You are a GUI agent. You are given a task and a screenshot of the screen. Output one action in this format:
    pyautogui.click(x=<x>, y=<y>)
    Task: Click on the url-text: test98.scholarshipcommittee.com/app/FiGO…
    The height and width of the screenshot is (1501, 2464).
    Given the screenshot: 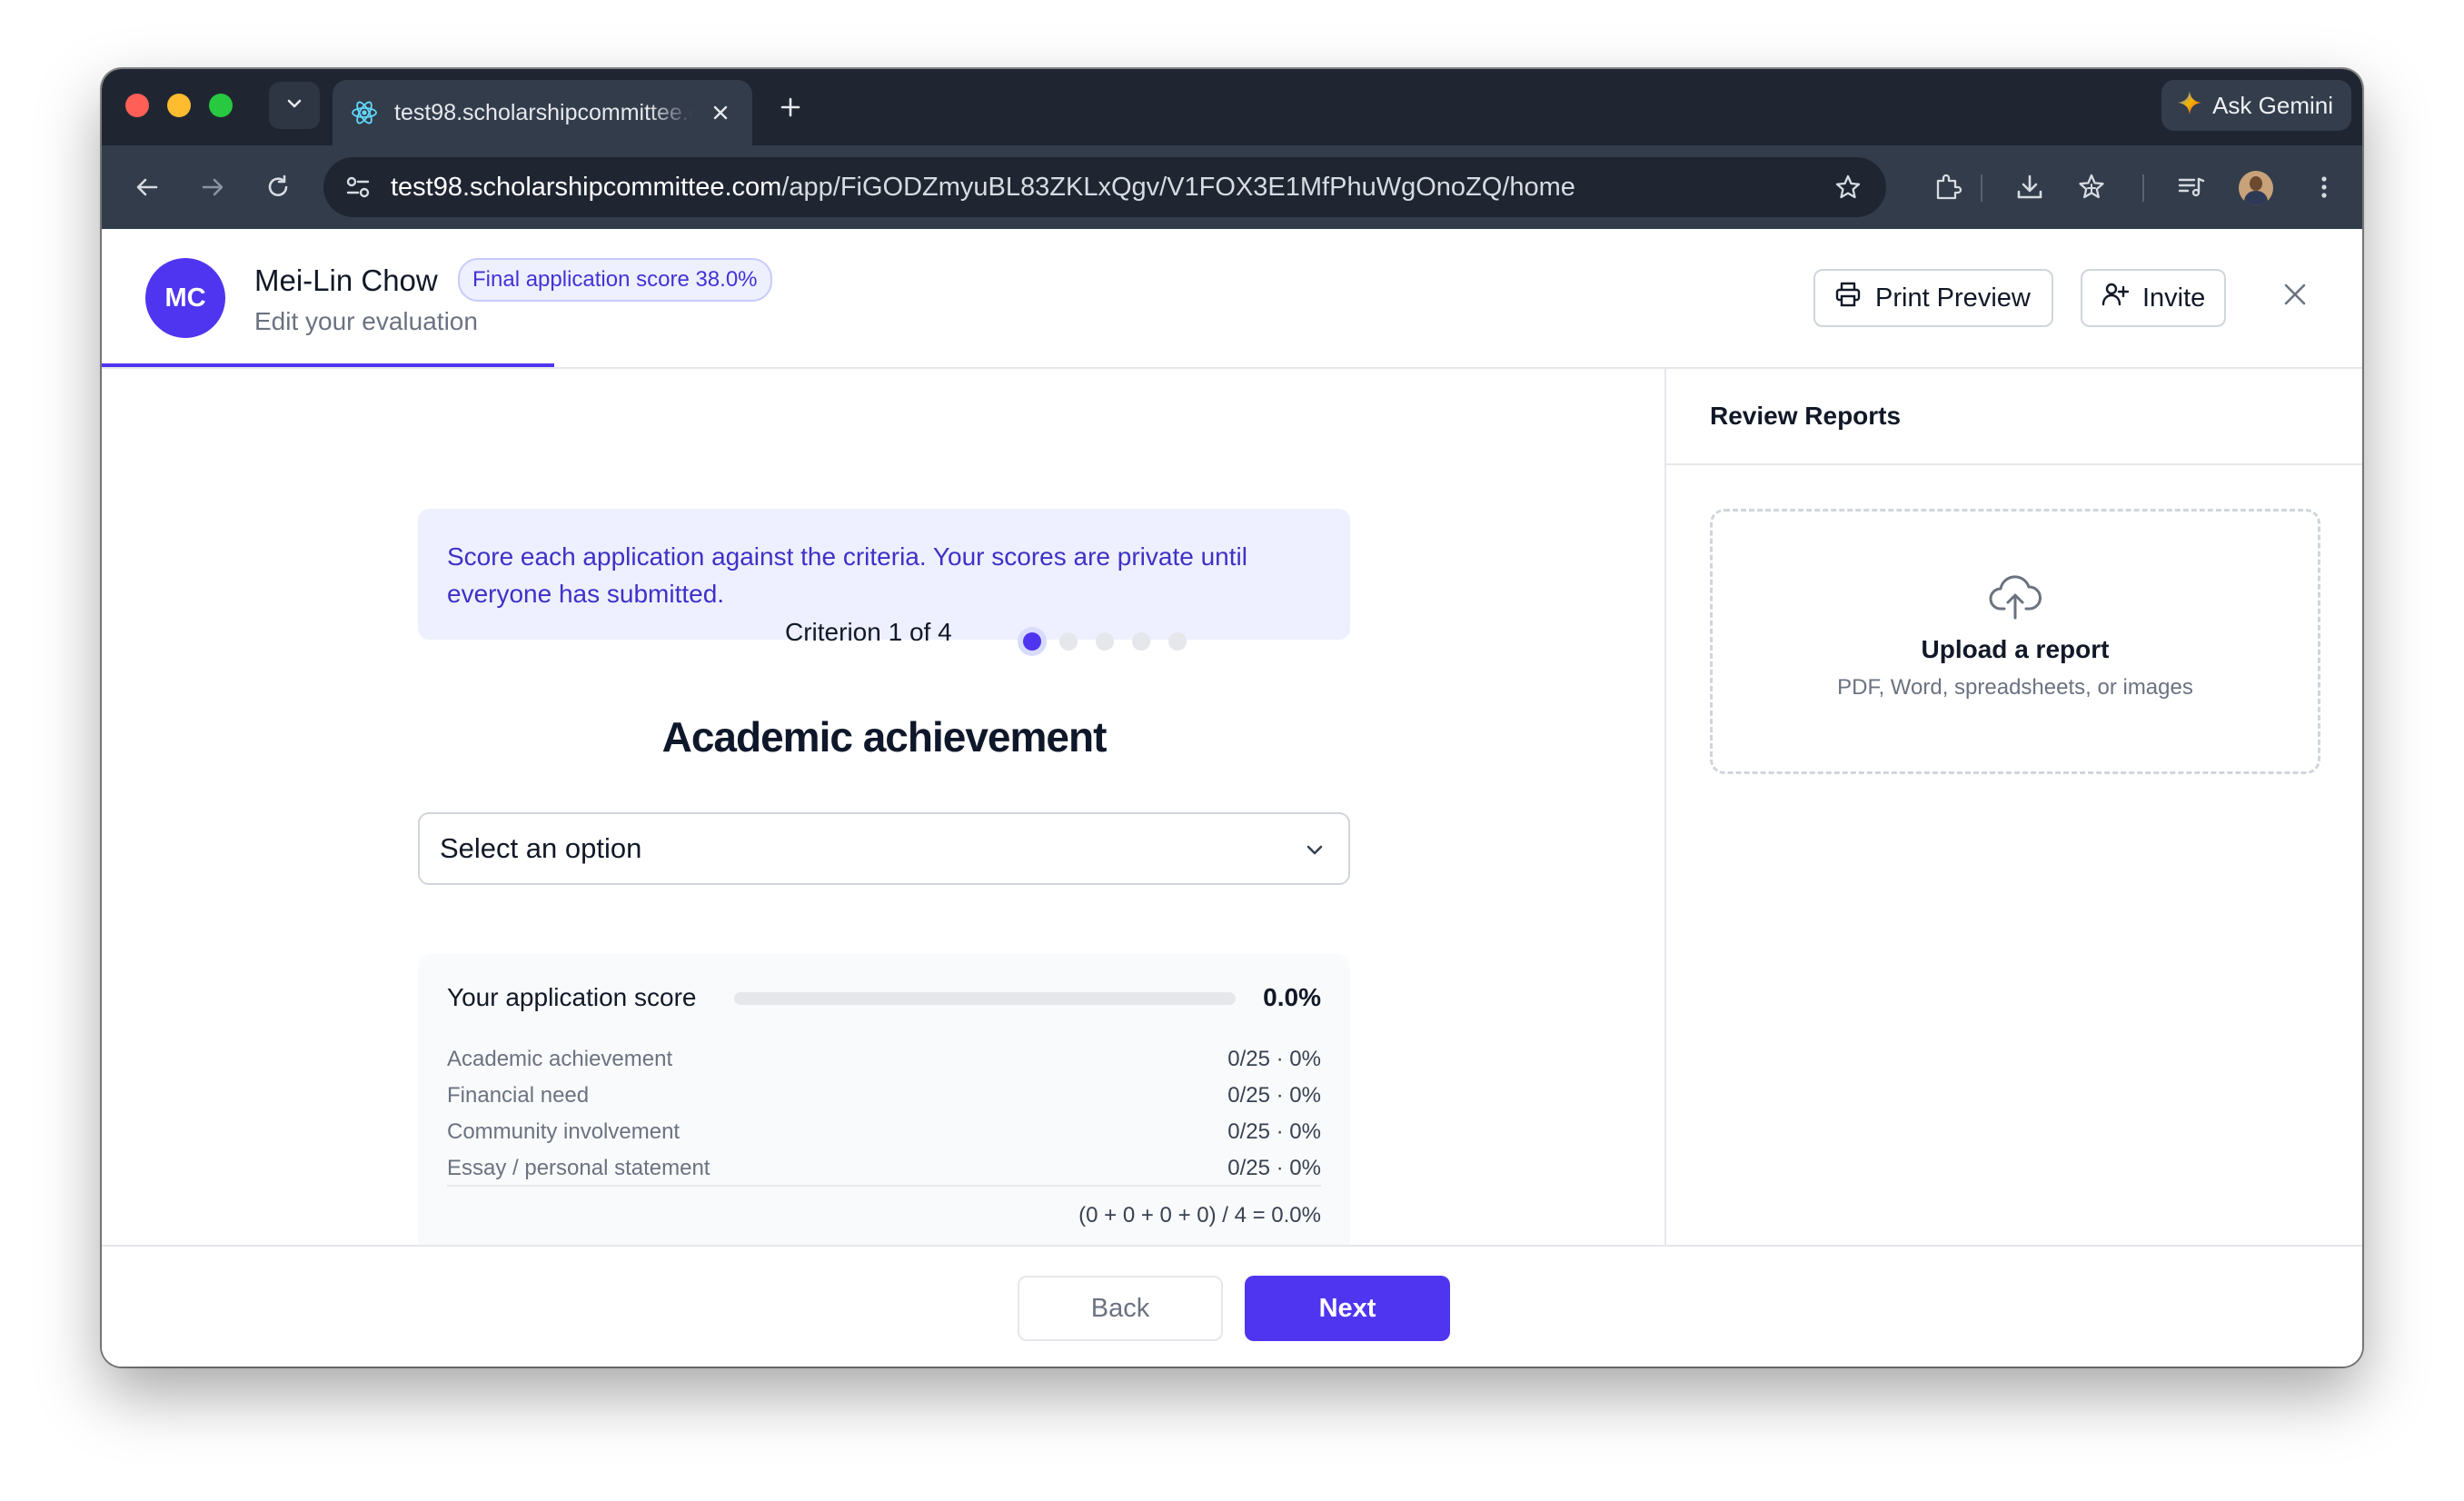 What is the action you would take?
    pyautogui.click(x=983, y=188)
    